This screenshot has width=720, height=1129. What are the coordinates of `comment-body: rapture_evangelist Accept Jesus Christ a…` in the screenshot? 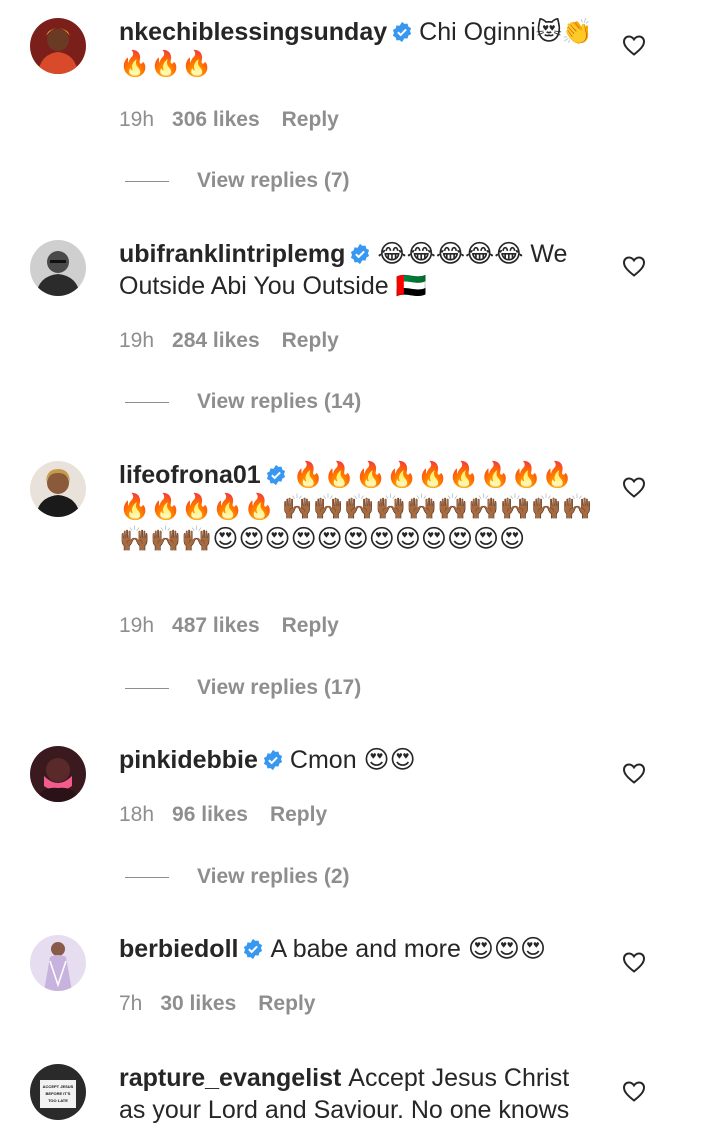 It's located at (359, 1094).